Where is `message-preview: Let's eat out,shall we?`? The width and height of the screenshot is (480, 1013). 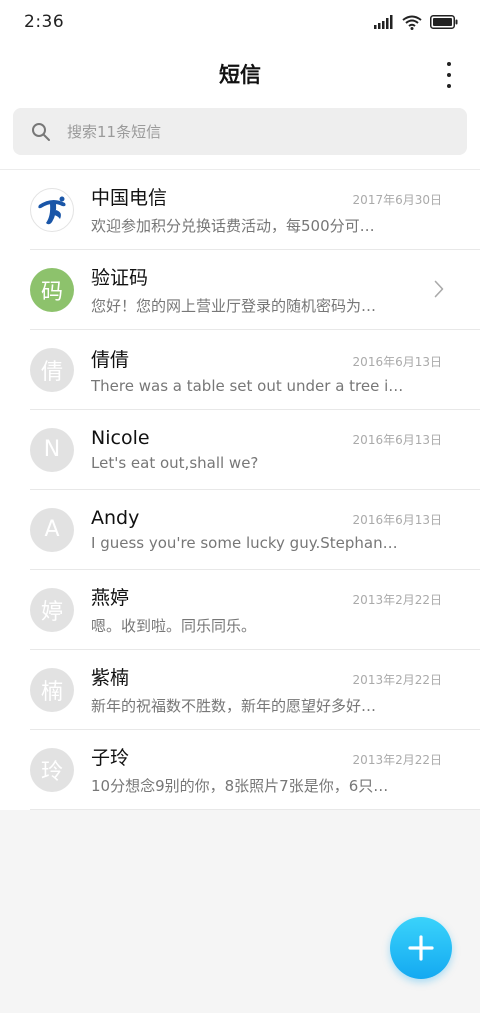 message-preview: Let's eat out,shall we? is located at coordinates (175, 463).